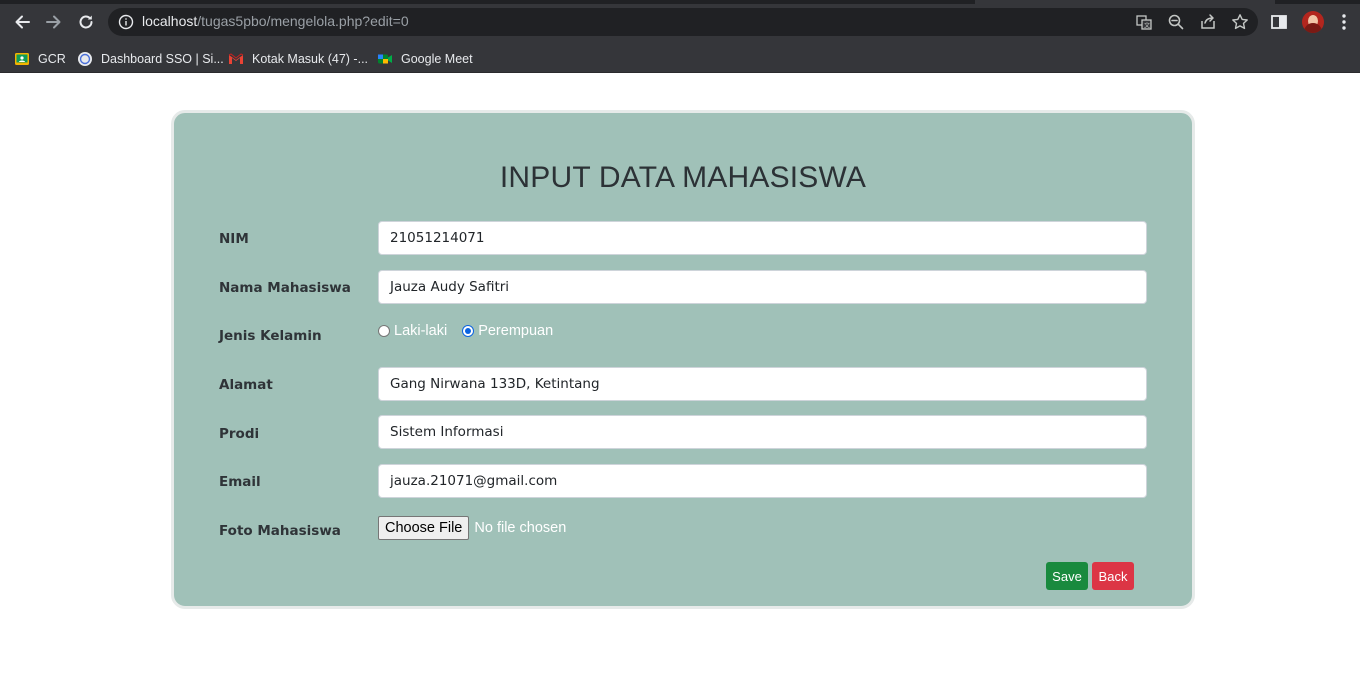  What do you see at coordinates (1313, 22) in the screenshot?
I see `profile-avatar` at bounding box center [1313, 22].